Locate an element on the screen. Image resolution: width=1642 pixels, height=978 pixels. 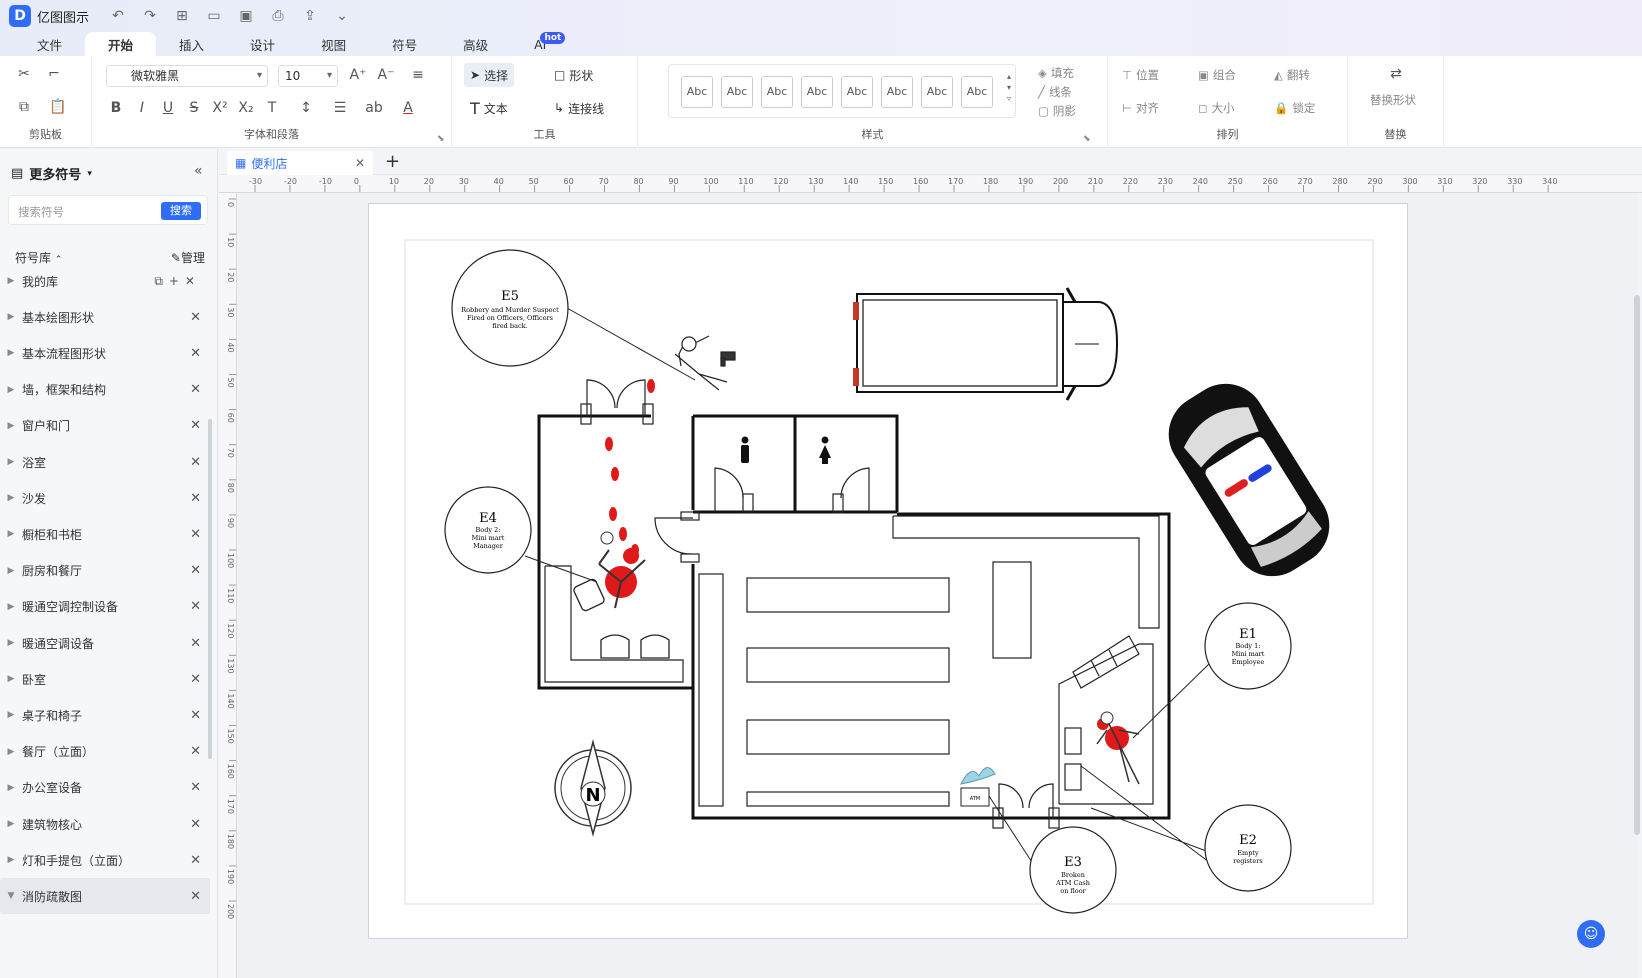
font-family-select: 微软雅黑 is located at coordinates (187, 76).